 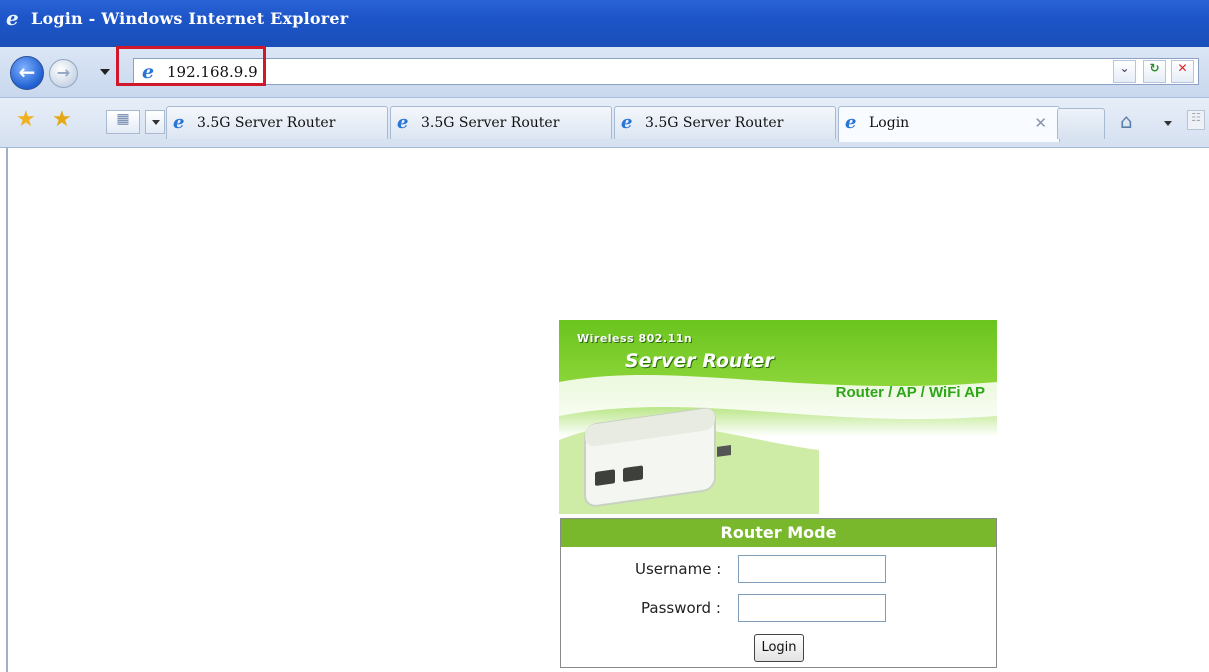 What do you see at coordinates (1040, 123) in the screenshot?
I see `close-tab-icon: ✕` at bounding box center [1040, 123].